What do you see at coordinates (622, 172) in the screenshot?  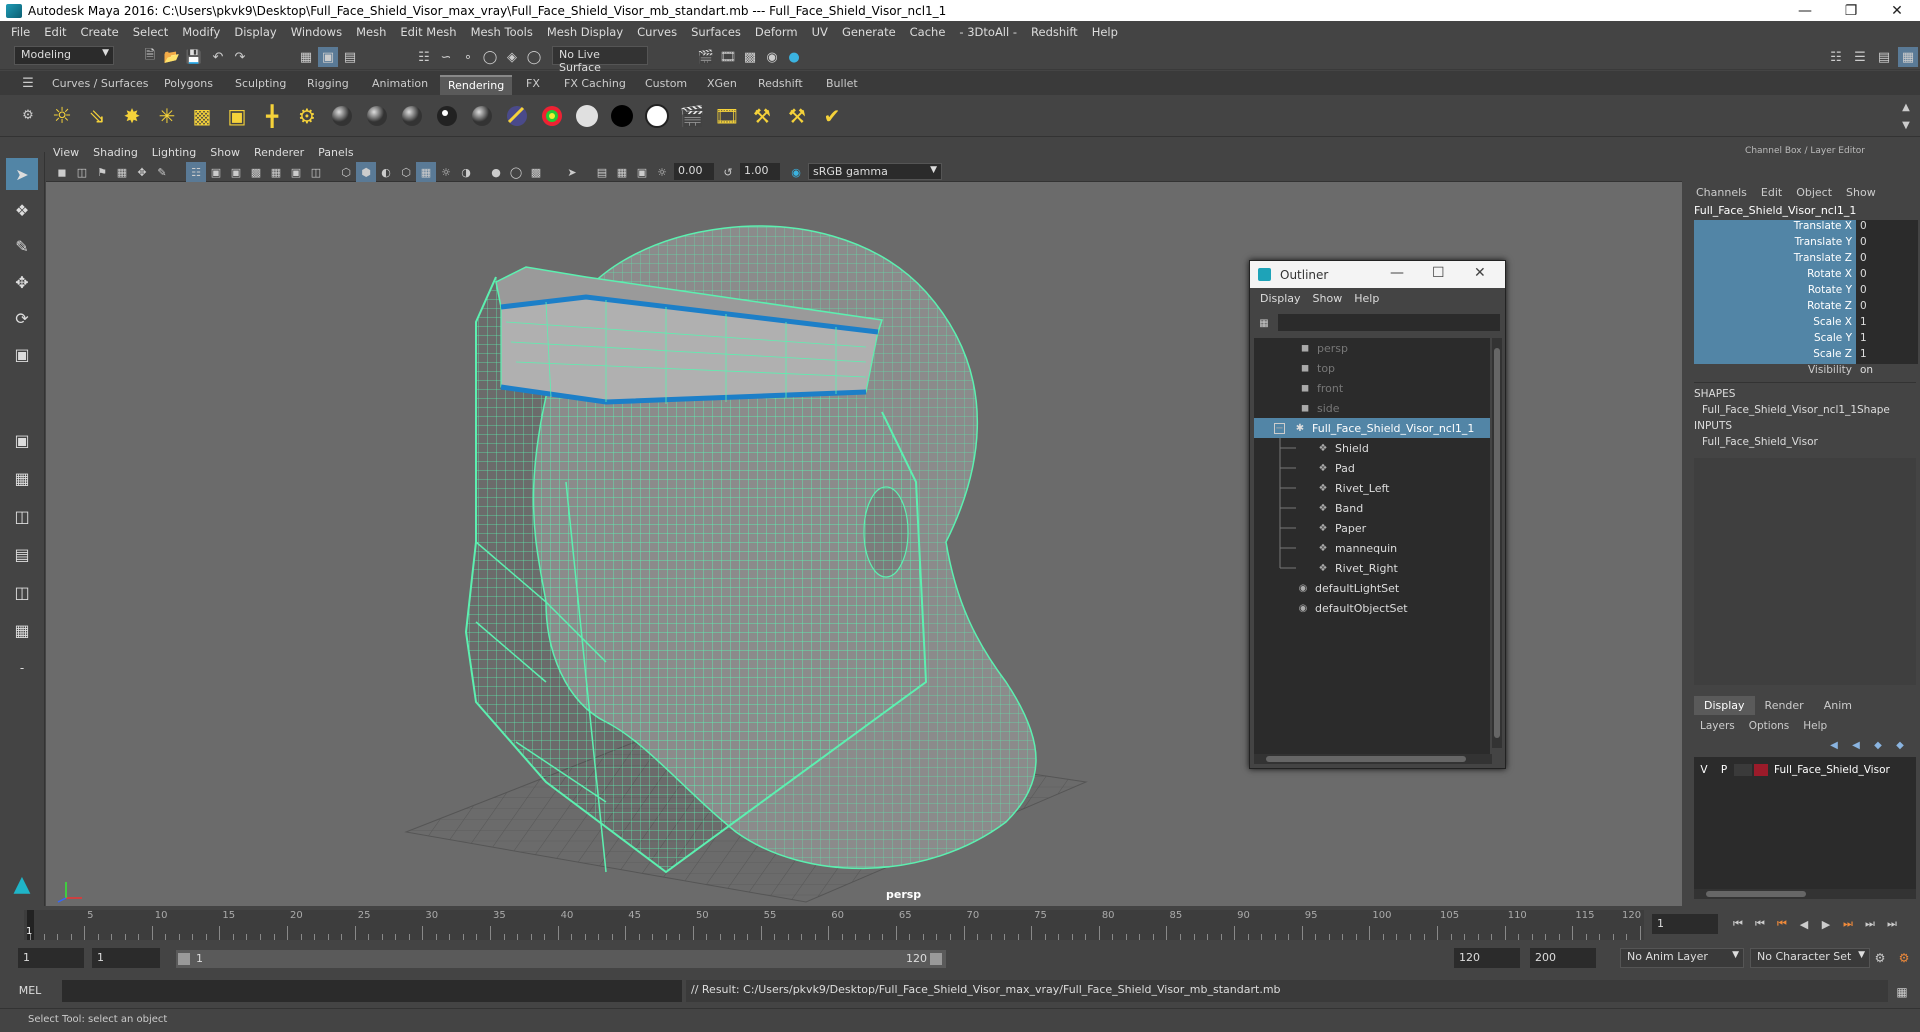 I see `xray-active-icon: ▦` at bounding box center [622, 172].